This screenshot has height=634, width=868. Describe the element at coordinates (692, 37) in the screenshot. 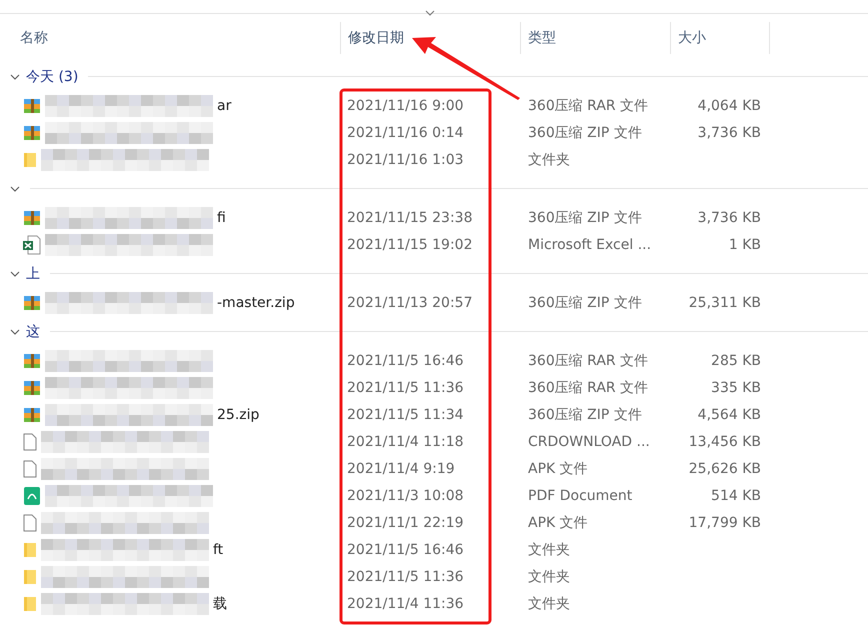

I see `column-header: 大小` at that location.